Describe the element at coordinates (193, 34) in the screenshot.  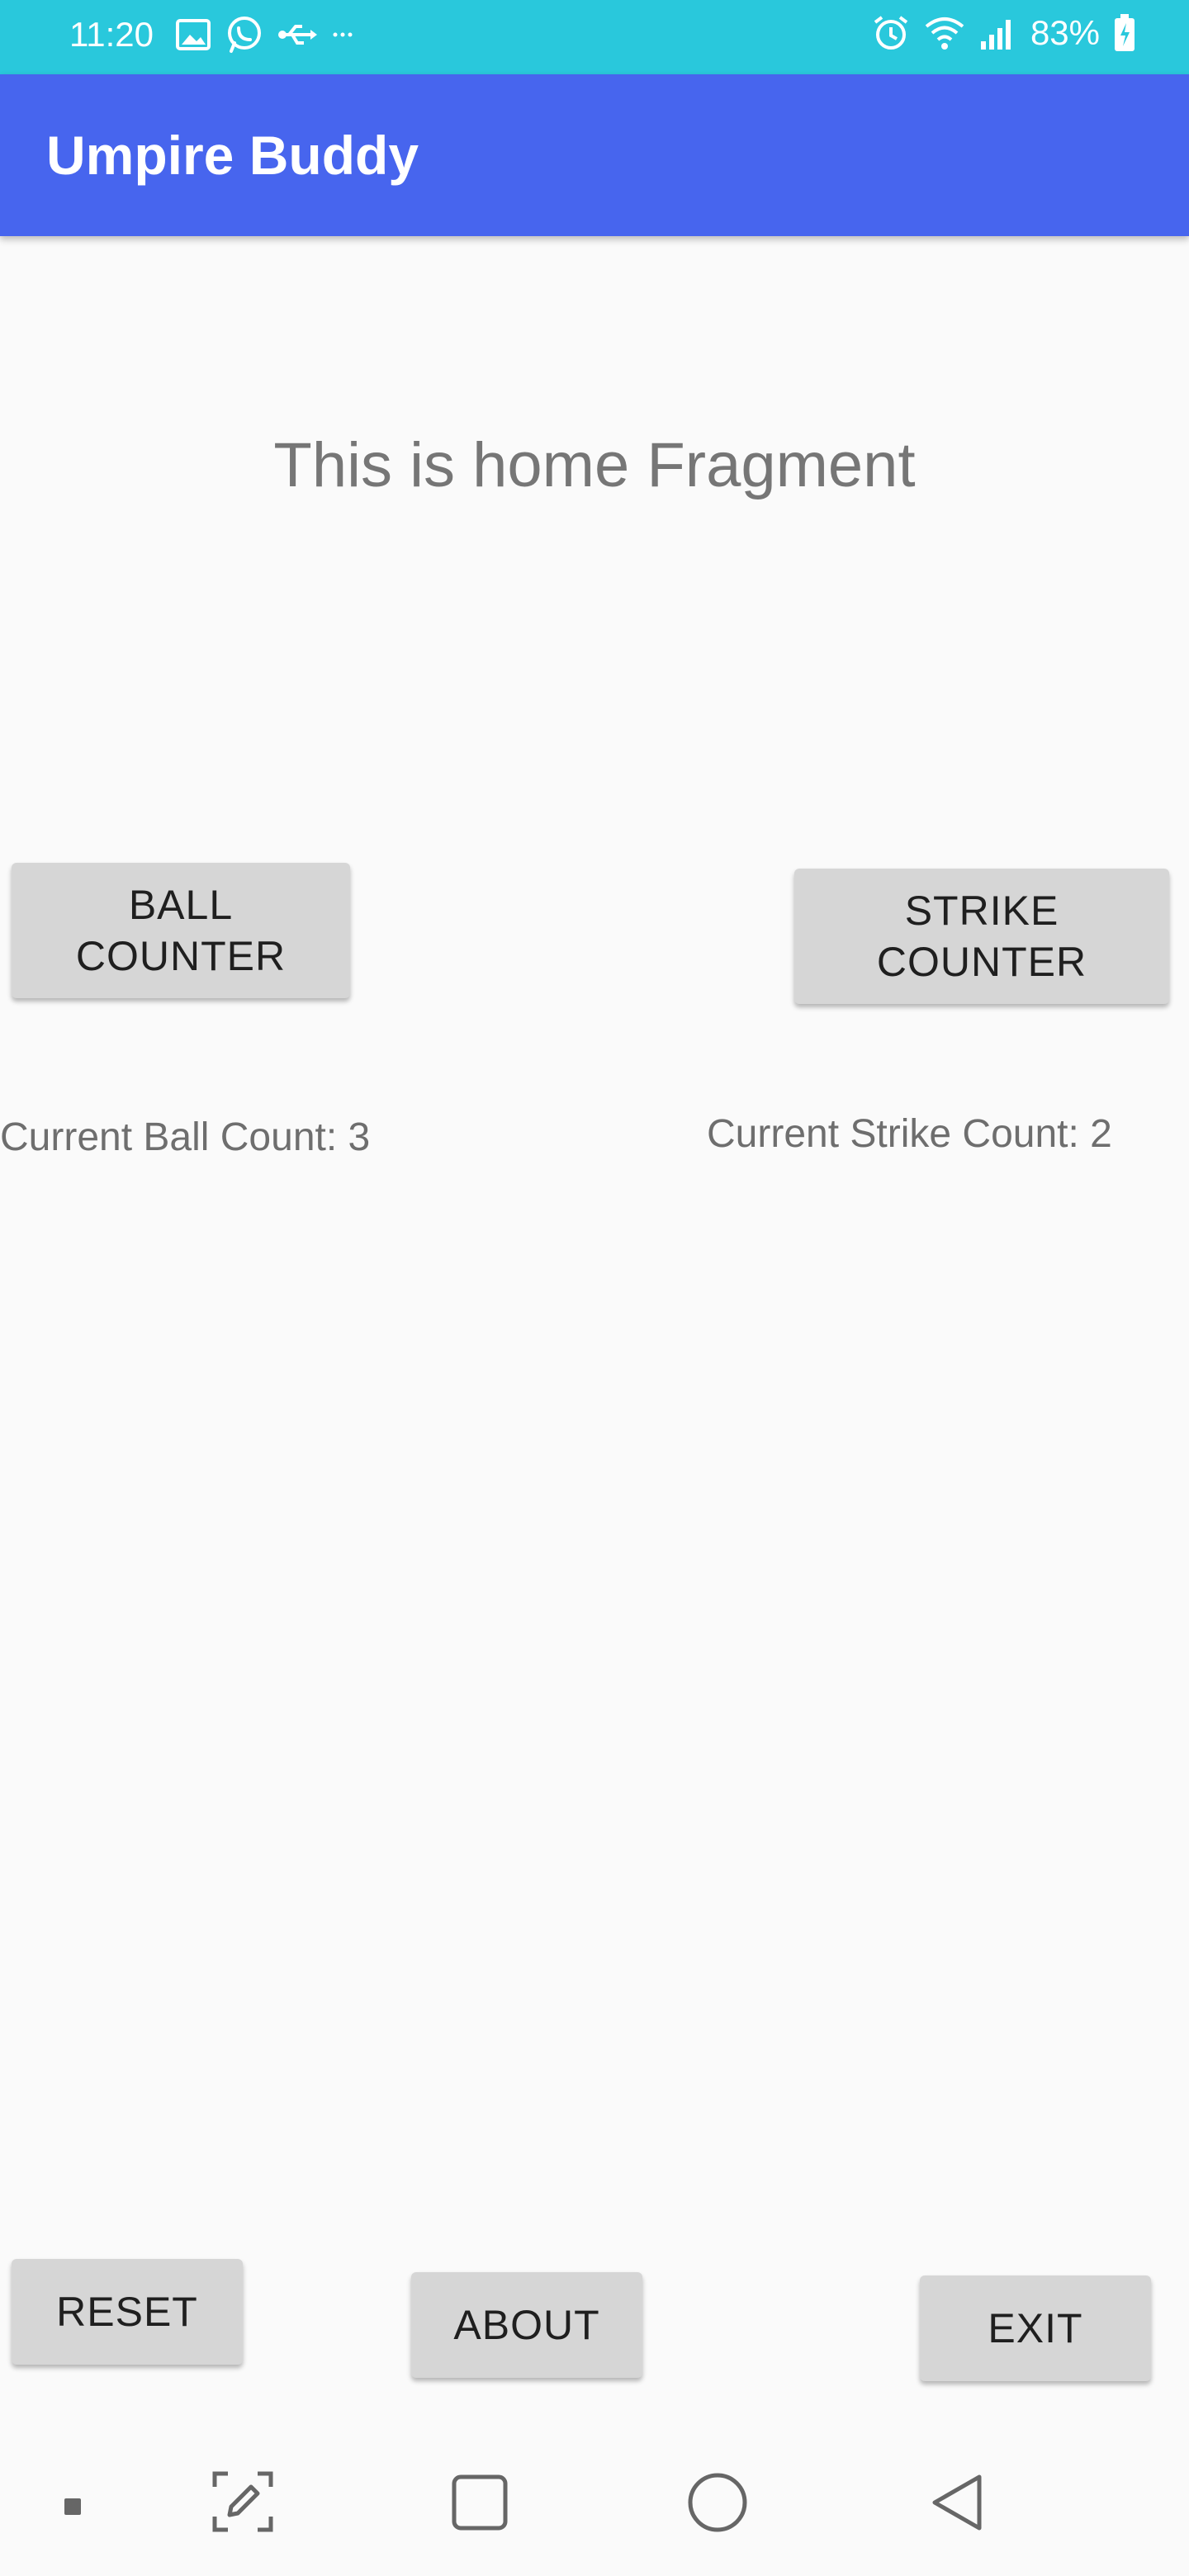
I see `image-icon` at that location.